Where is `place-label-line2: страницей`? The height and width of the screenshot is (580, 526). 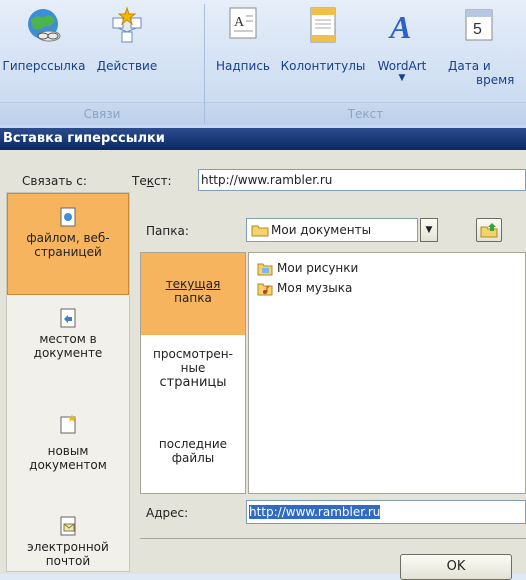
place-label-line2: страницей is located at coordinates (68, 252).